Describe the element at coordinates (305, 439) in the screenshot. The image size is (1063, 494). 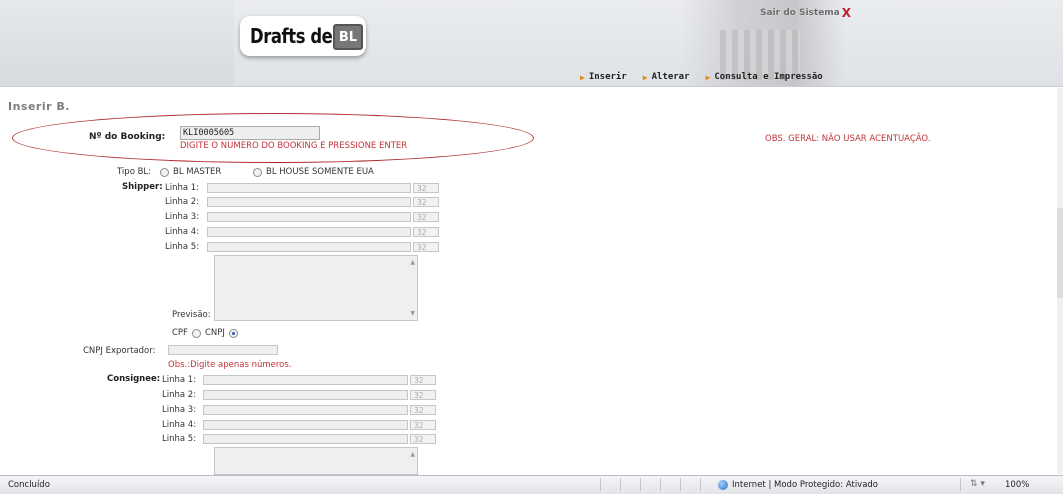
I see `consignee-line-5-input` at that location.